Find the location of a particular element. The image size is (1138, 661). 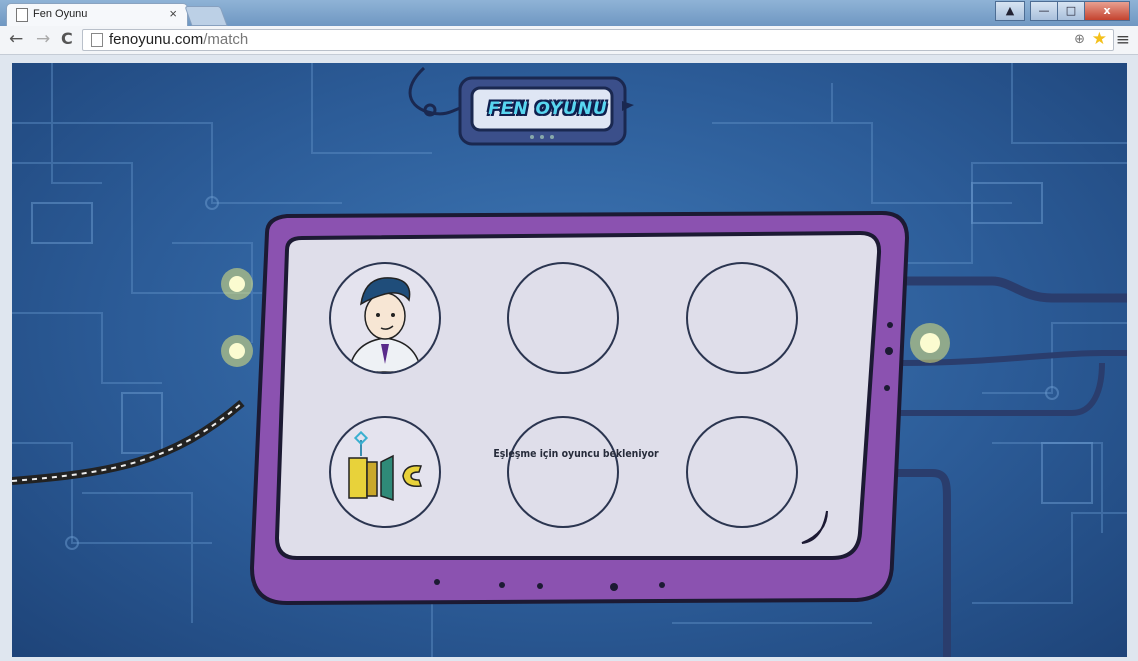

bookmark-star-icon: ★ is located at coordinates (1099, 39).